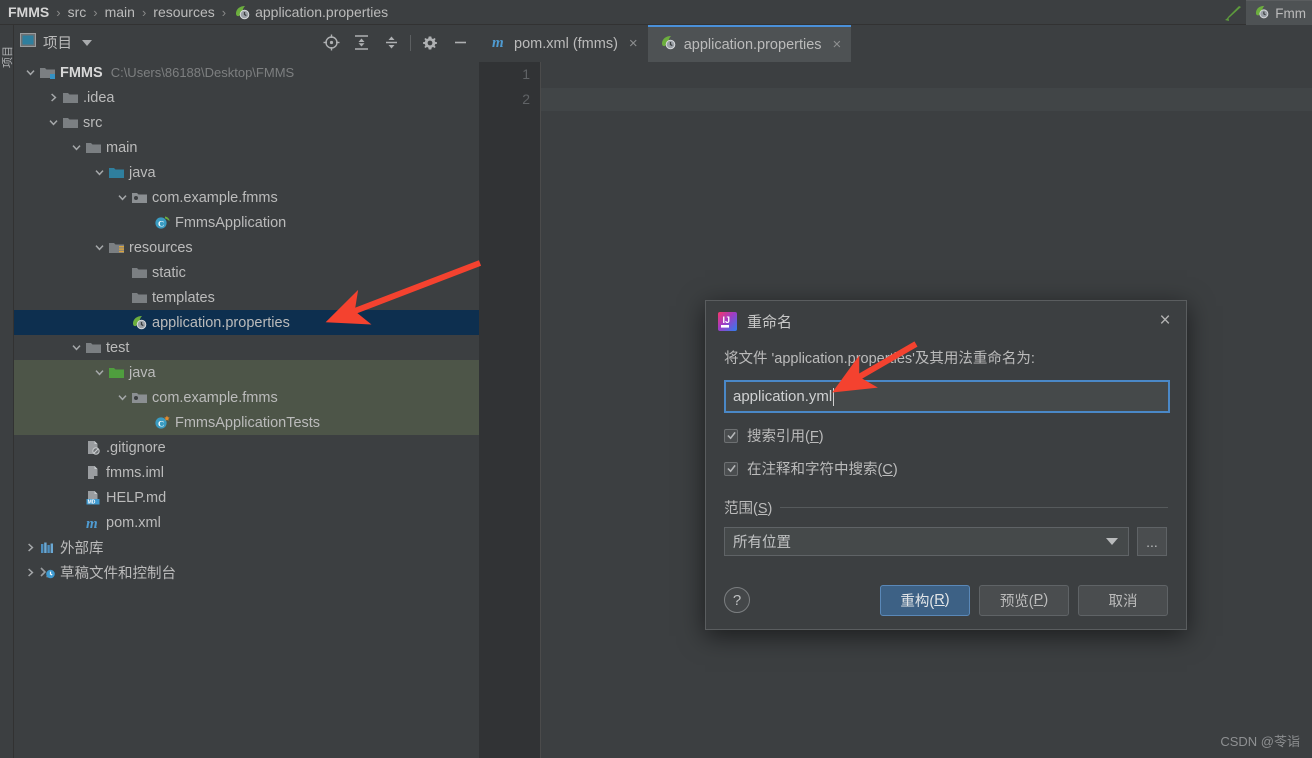  Describe the element at coordinates (93, 497) in the screenshot. I see `markdown-file-icon: MD` at that location.